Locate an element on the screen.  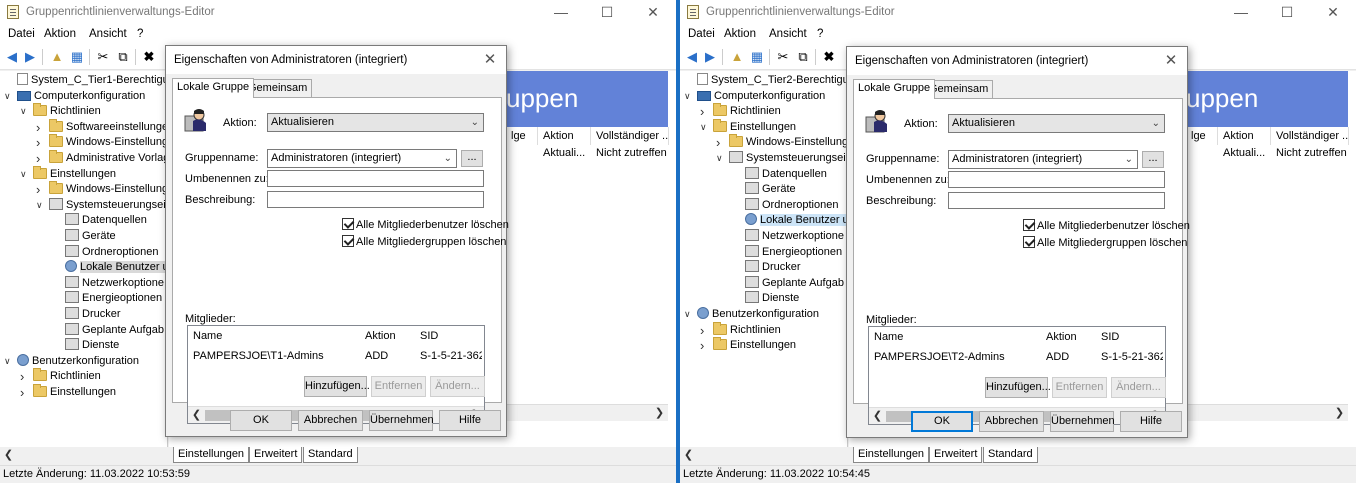
details-hscroll: ❯ is located at coordinates (587, 412).